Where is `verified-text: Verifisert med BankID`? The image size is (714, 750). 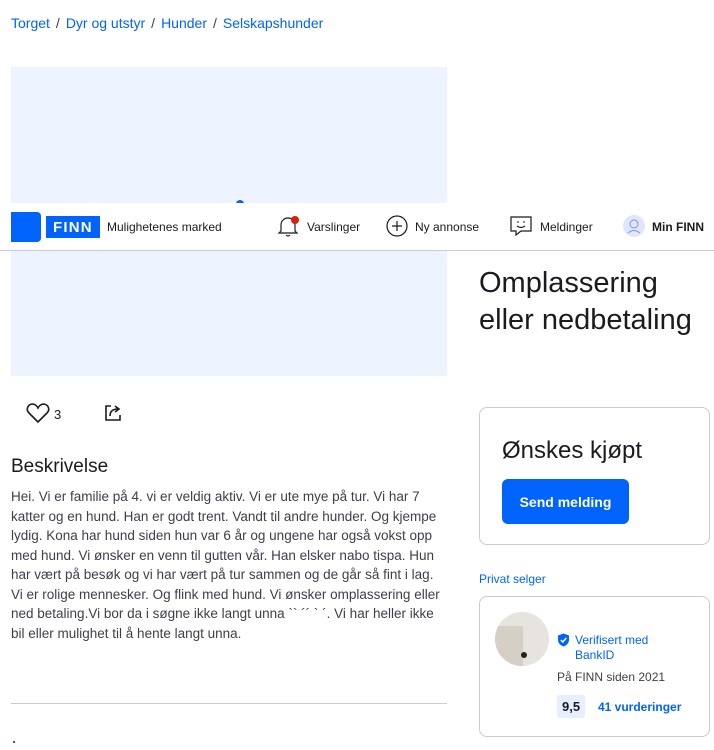 verified-text: Verifisert med BankID is located at coordinates (625, 648).